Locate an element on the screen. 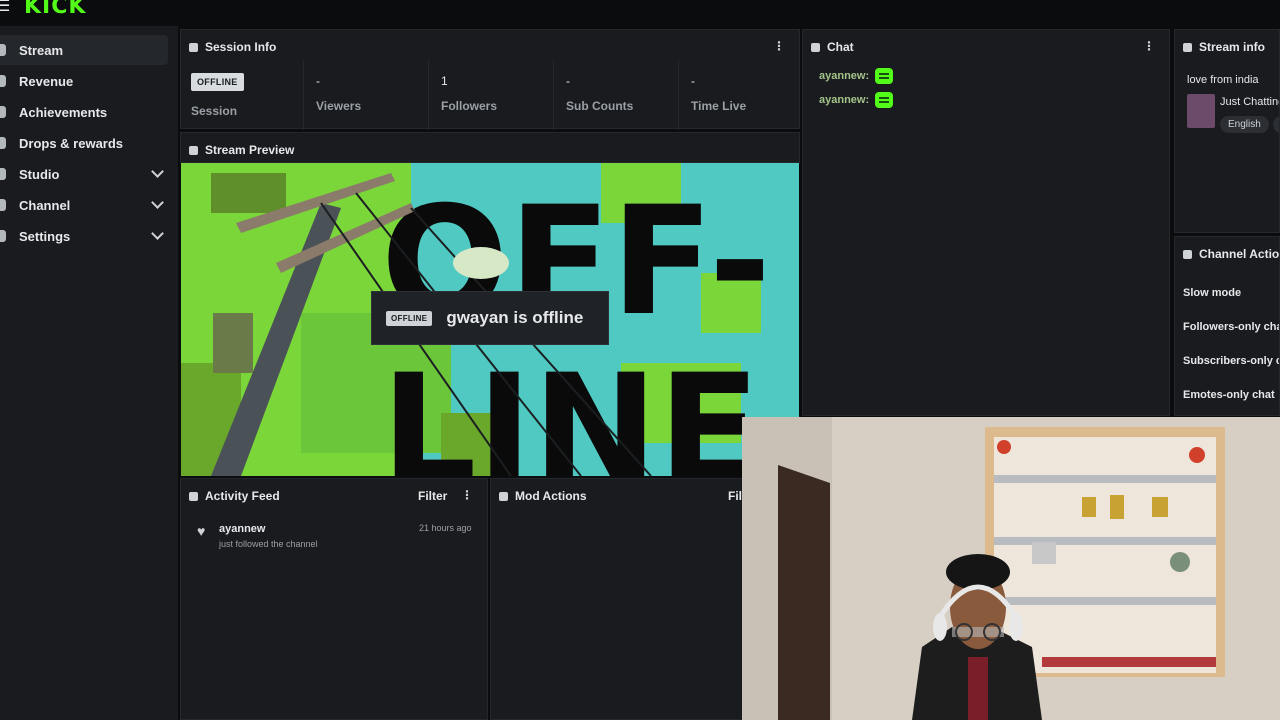 The width and height of the screenshot is (1280, 720). panel-title: Stream Preview is located at coordinates (241, 150).